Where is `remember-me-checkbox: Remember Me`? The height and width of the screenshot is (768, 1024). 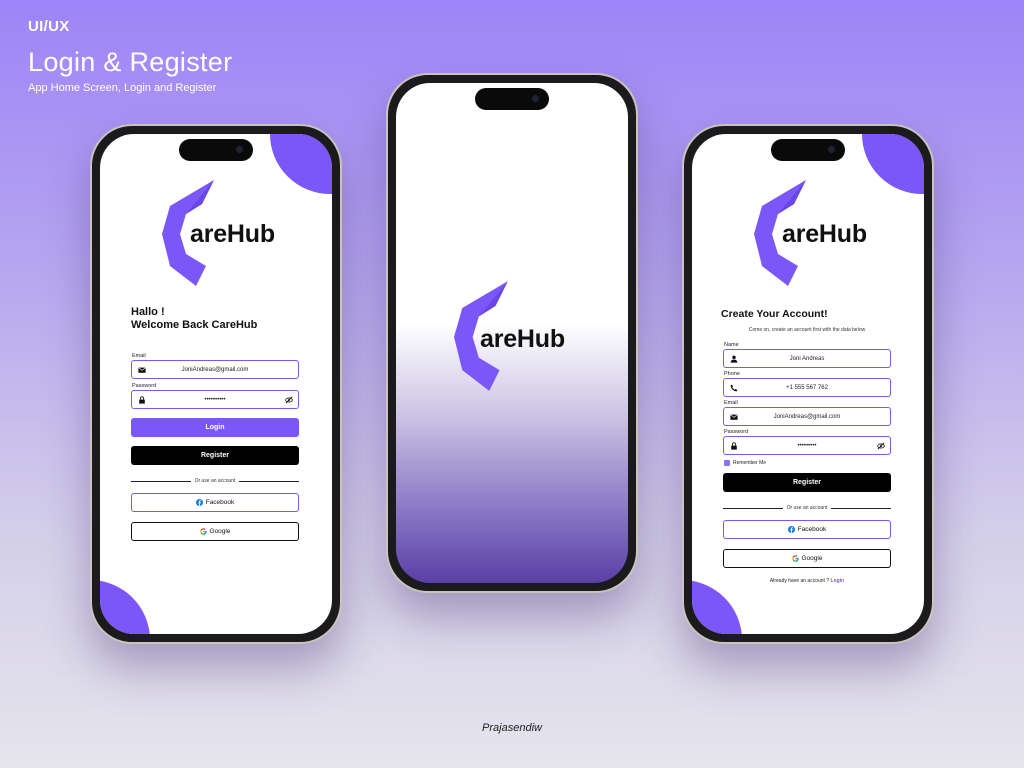 remember-me-checkbox: Remember Me is located at coordinates (745, 463).